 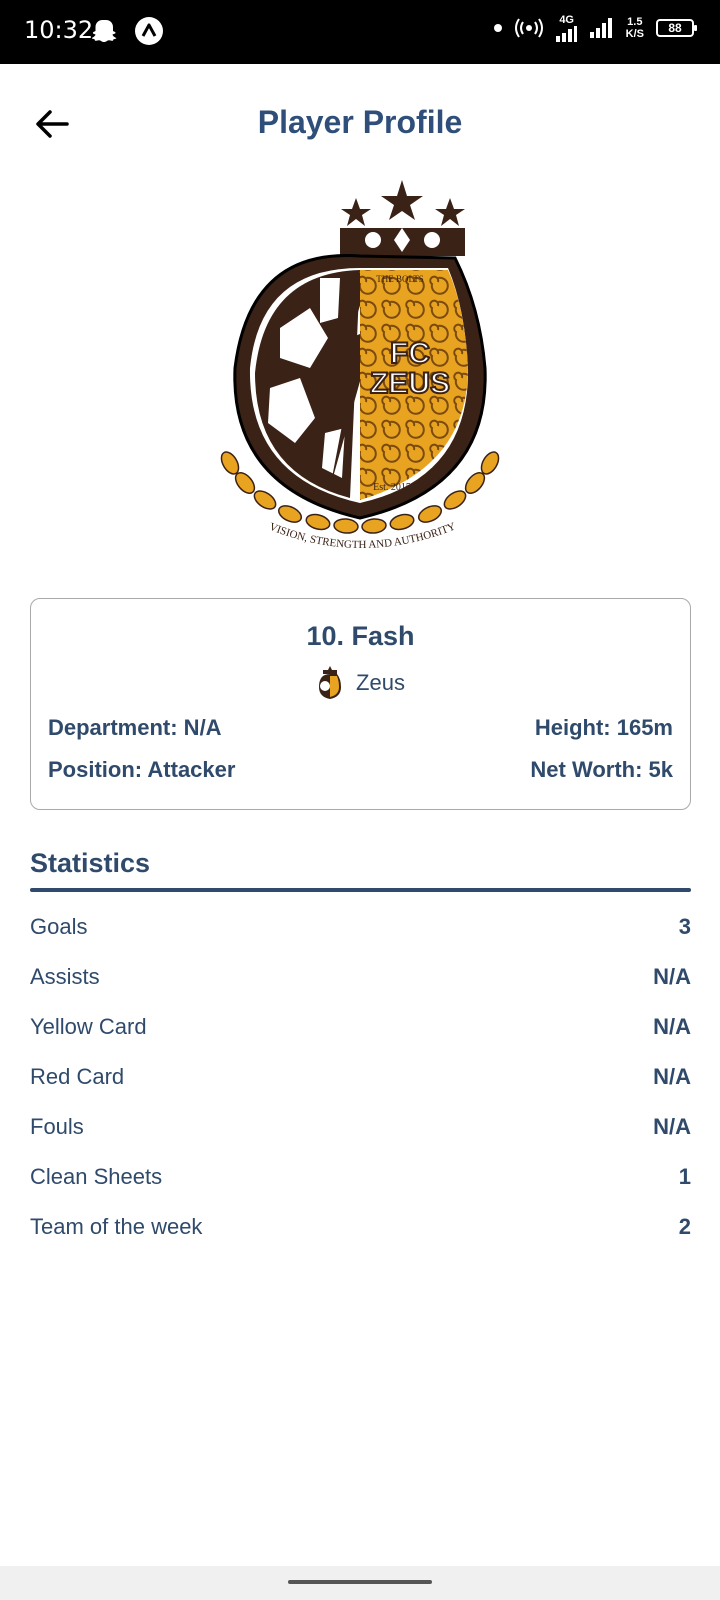 What do you see at coordinates (65, 976) in the screenshot?
I see `stat-label: Assists` at bounding box center [65, 976].